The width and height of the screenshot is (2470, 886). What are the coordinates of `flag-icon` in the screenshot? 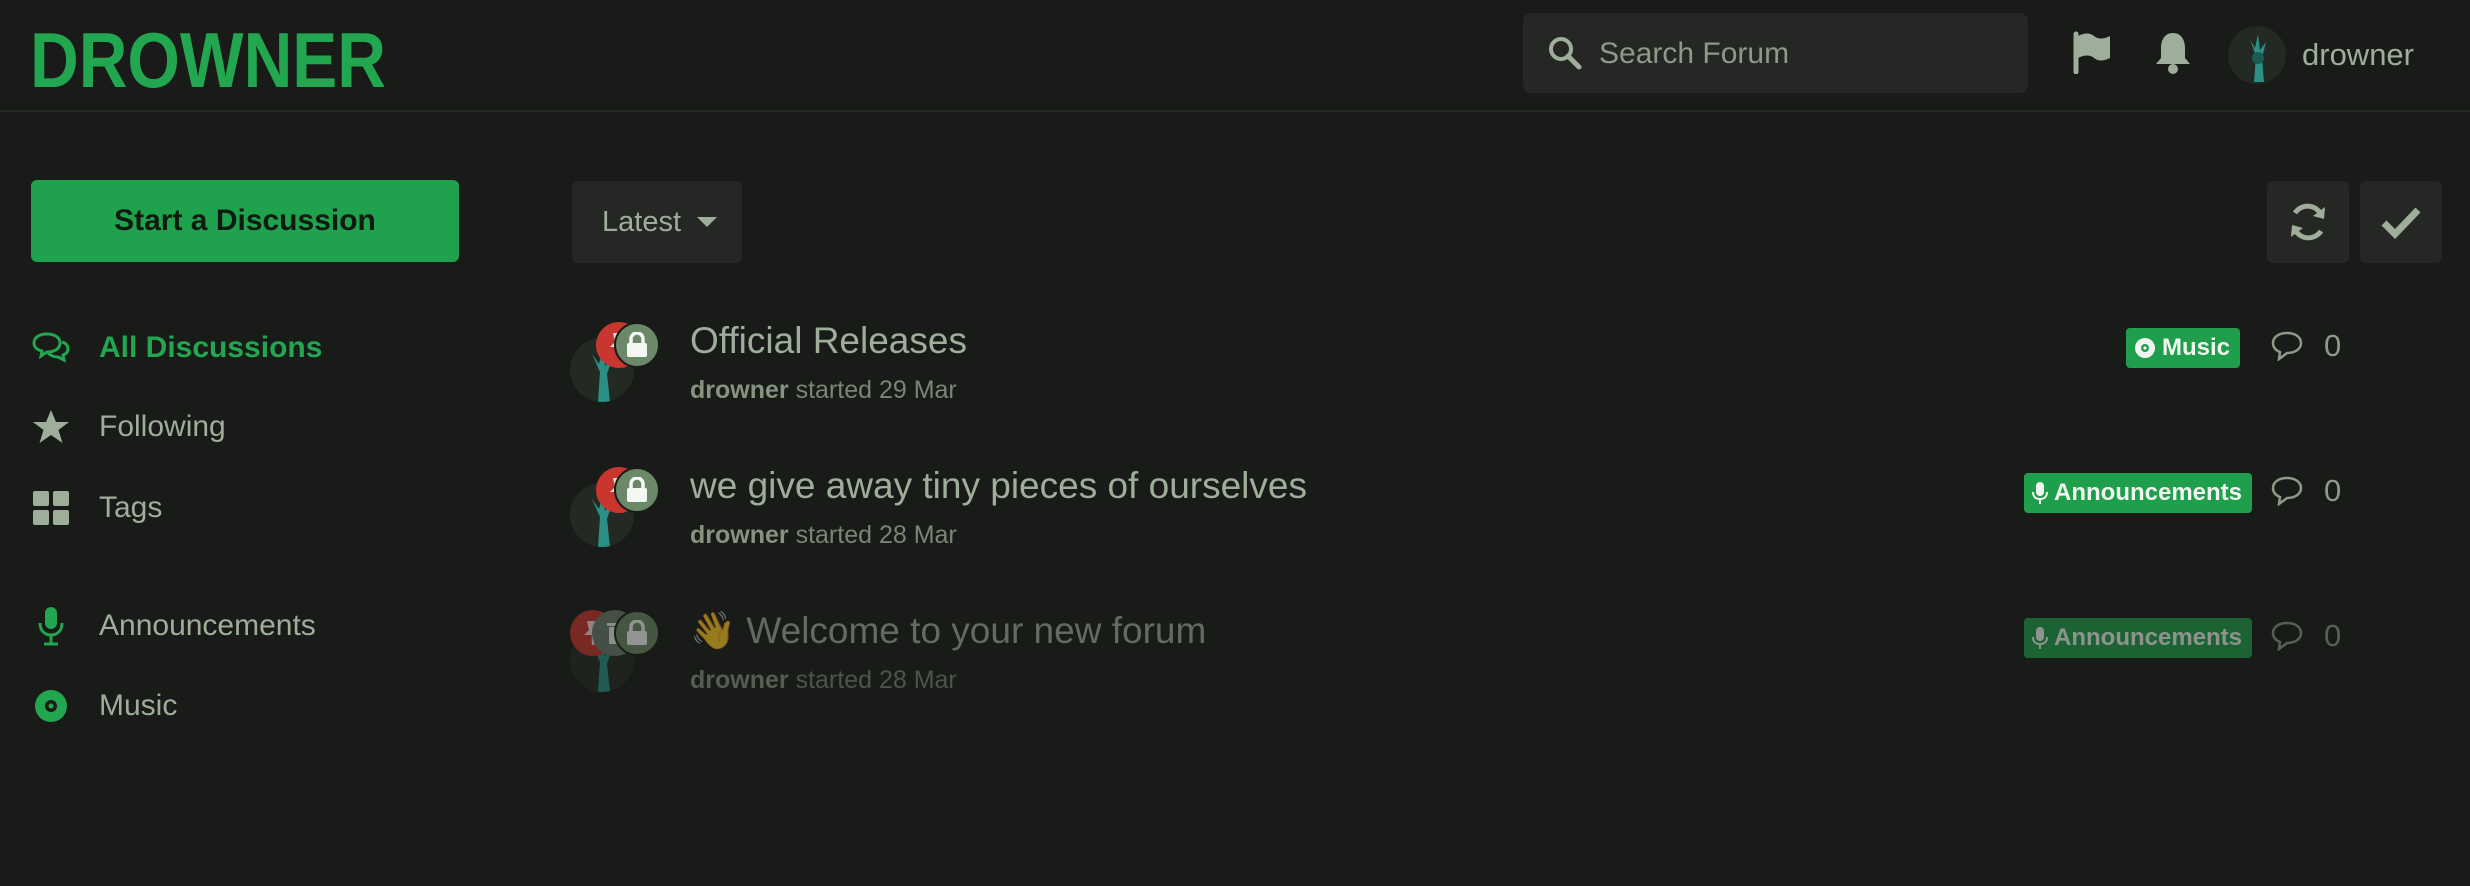 It's located at (2092, 52).